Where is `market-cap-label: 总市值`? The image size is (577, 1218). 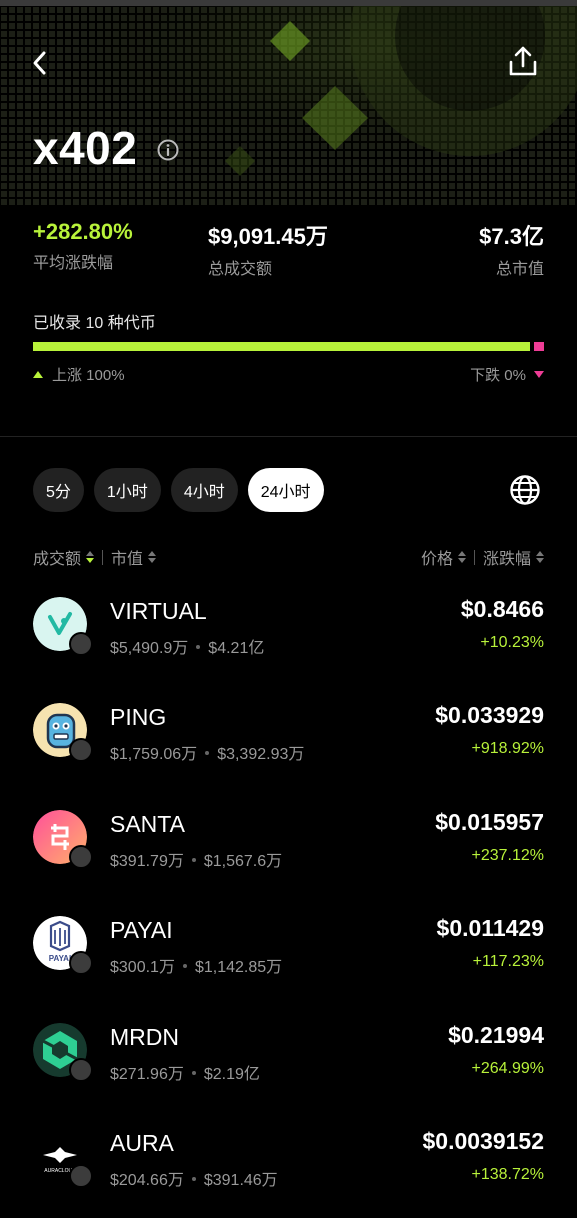 market-cap-label: 总市值 is located at coordinates (519, 269).